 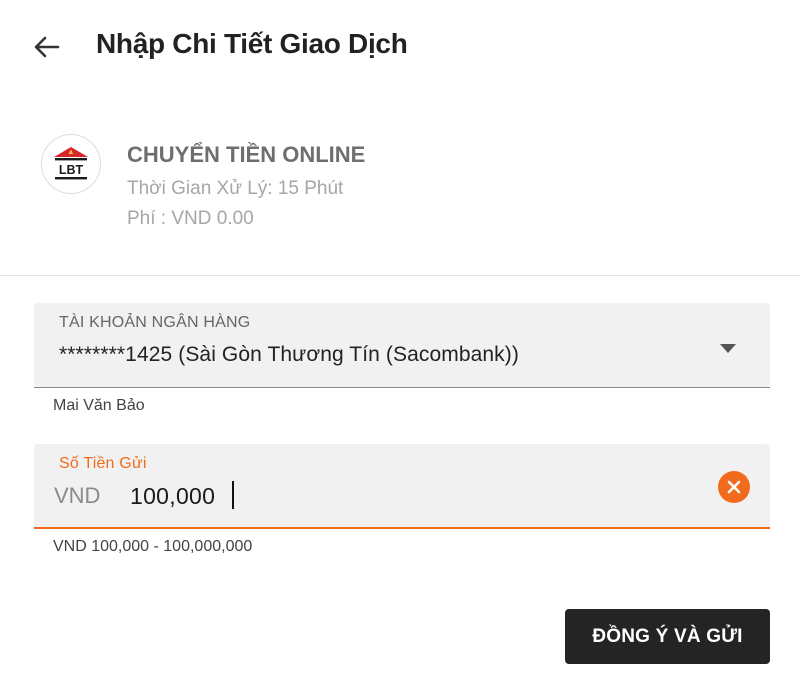 I want to click on bank-logo: LBT, so click(x=71, y=164).